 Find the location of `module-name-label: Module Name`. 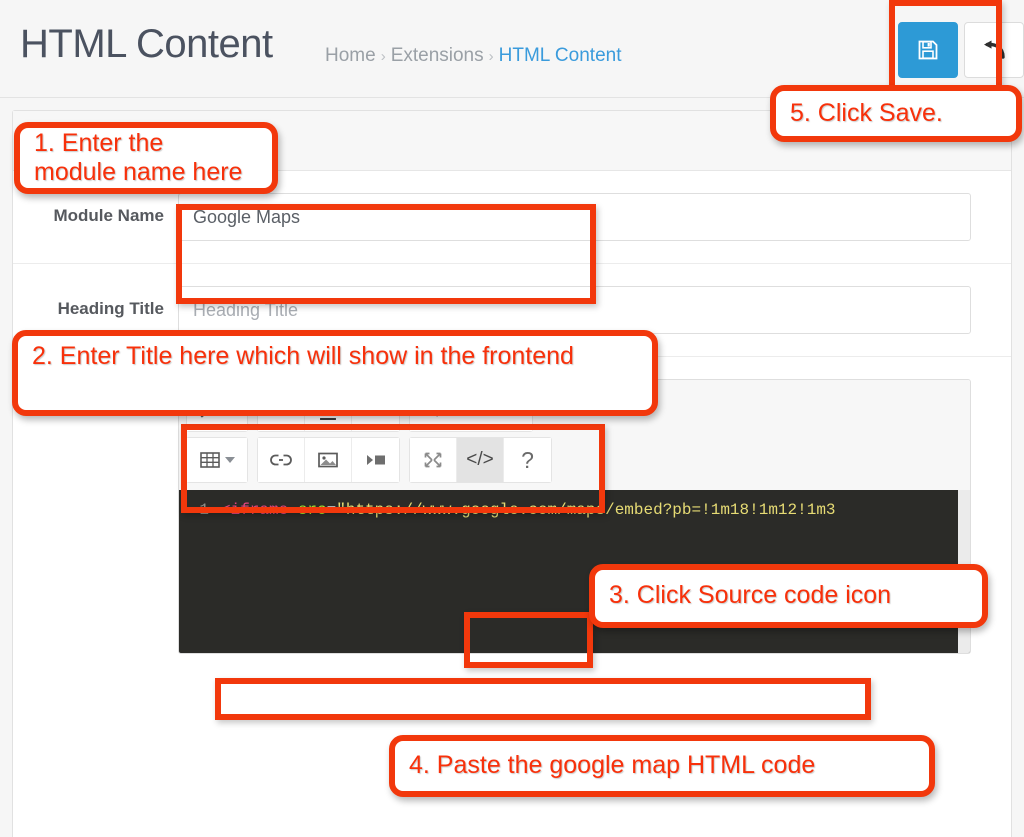

module-name-label: Module Name is located at coordinates (108, 215).